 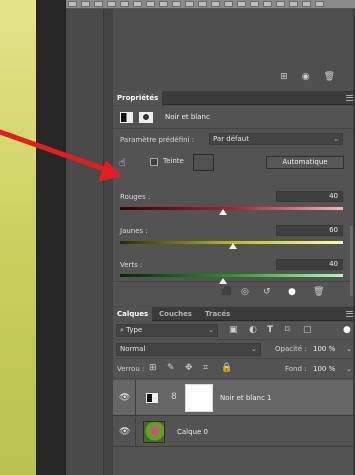 What do you see at coordinates (110, 171) in the screenshot?
I see `annotation-arrow-head` at bounding box center [110, 171].